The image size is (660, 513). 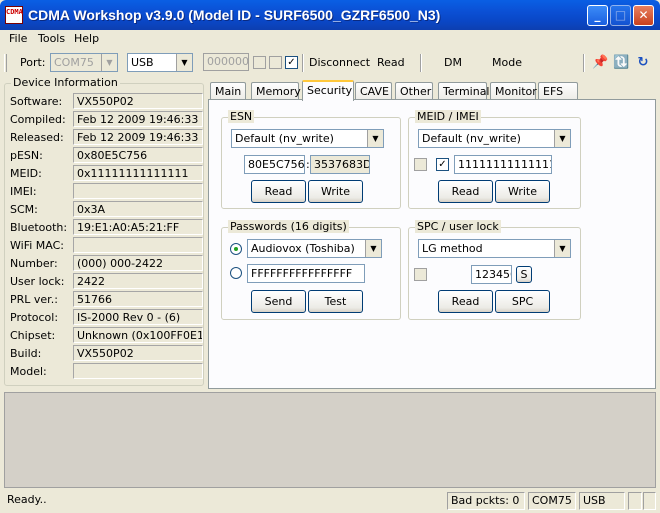 What do you see at coordinates (276, 91) in the screenshot?
I see `tab-memory: Memory` at bounding box center [276, 91].